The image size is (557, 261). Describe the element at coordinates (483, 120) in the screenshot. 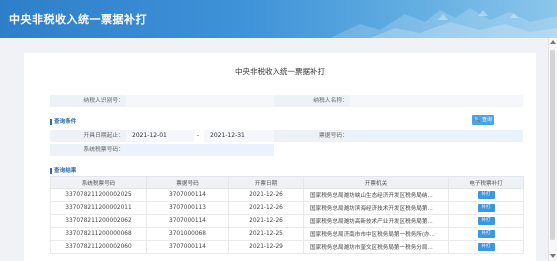

I see `query-button: 🔍 查询` at that location.